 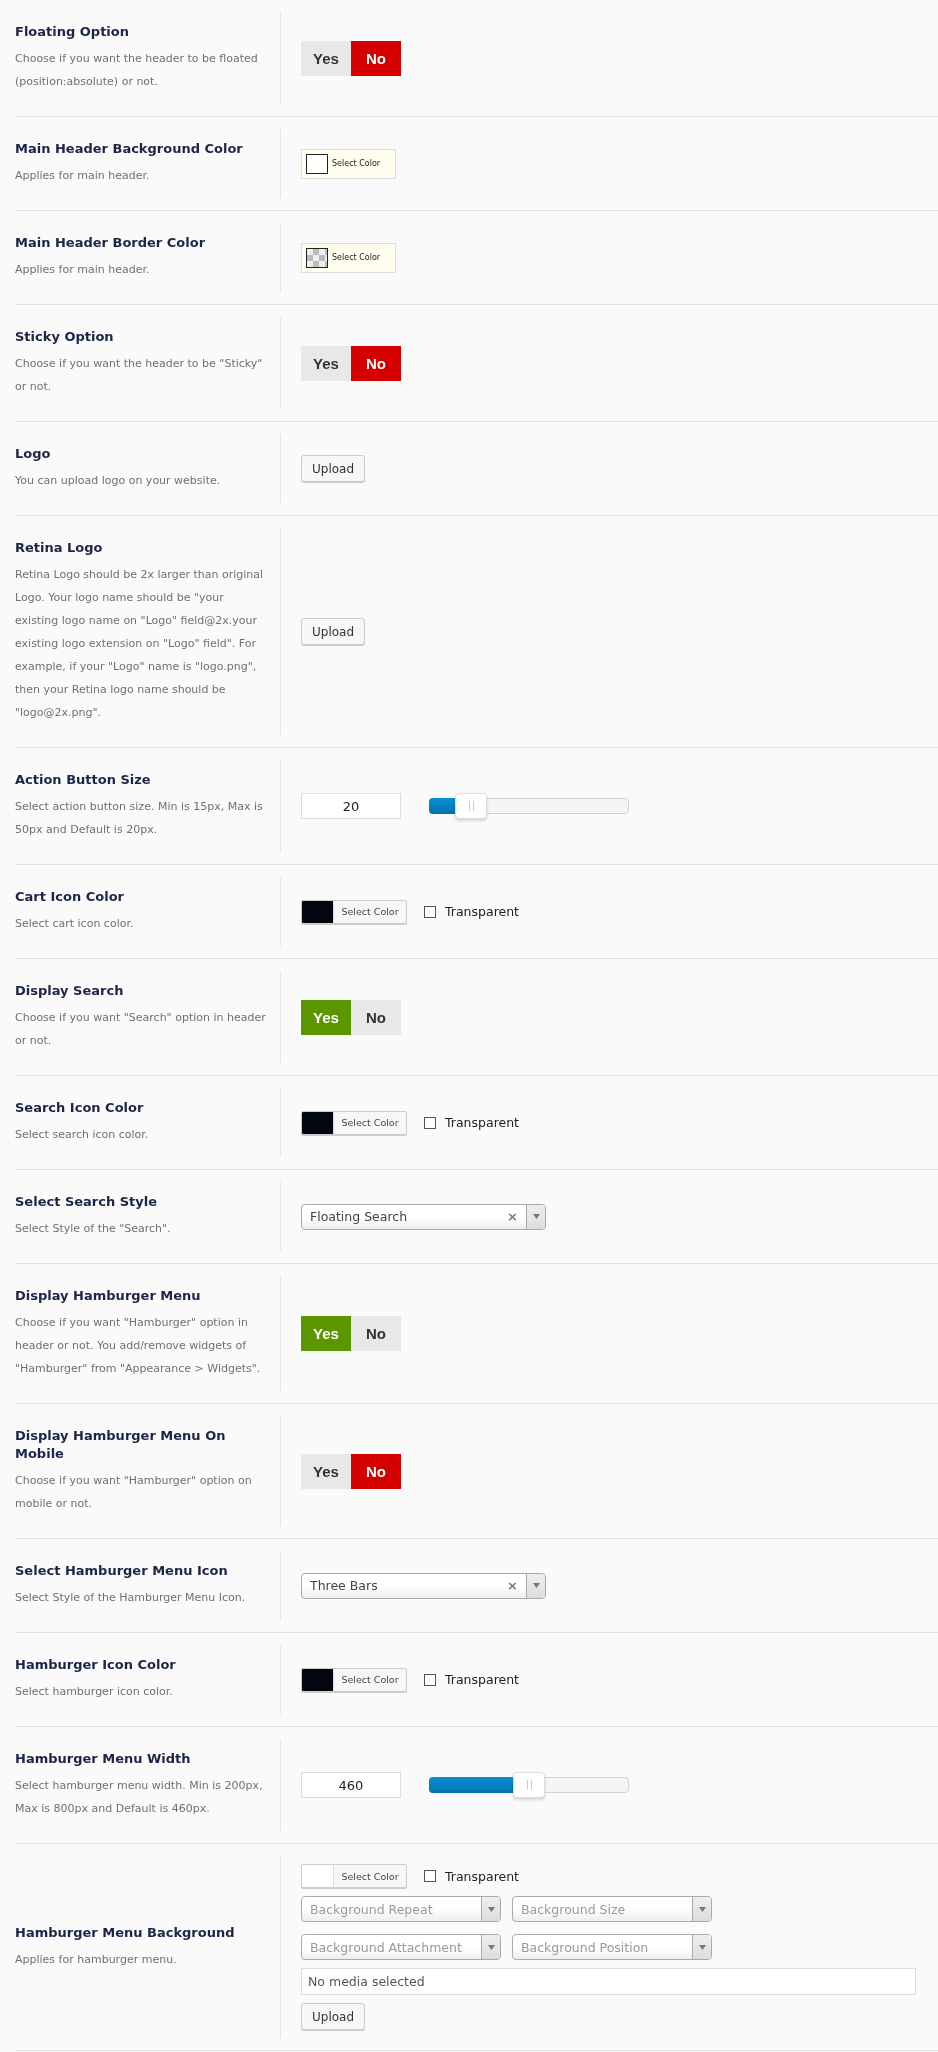 What do you see at coordinates (72, 32) in the screenshot?
I see `option-title: Floating Option` at bounding box center [72, 32].